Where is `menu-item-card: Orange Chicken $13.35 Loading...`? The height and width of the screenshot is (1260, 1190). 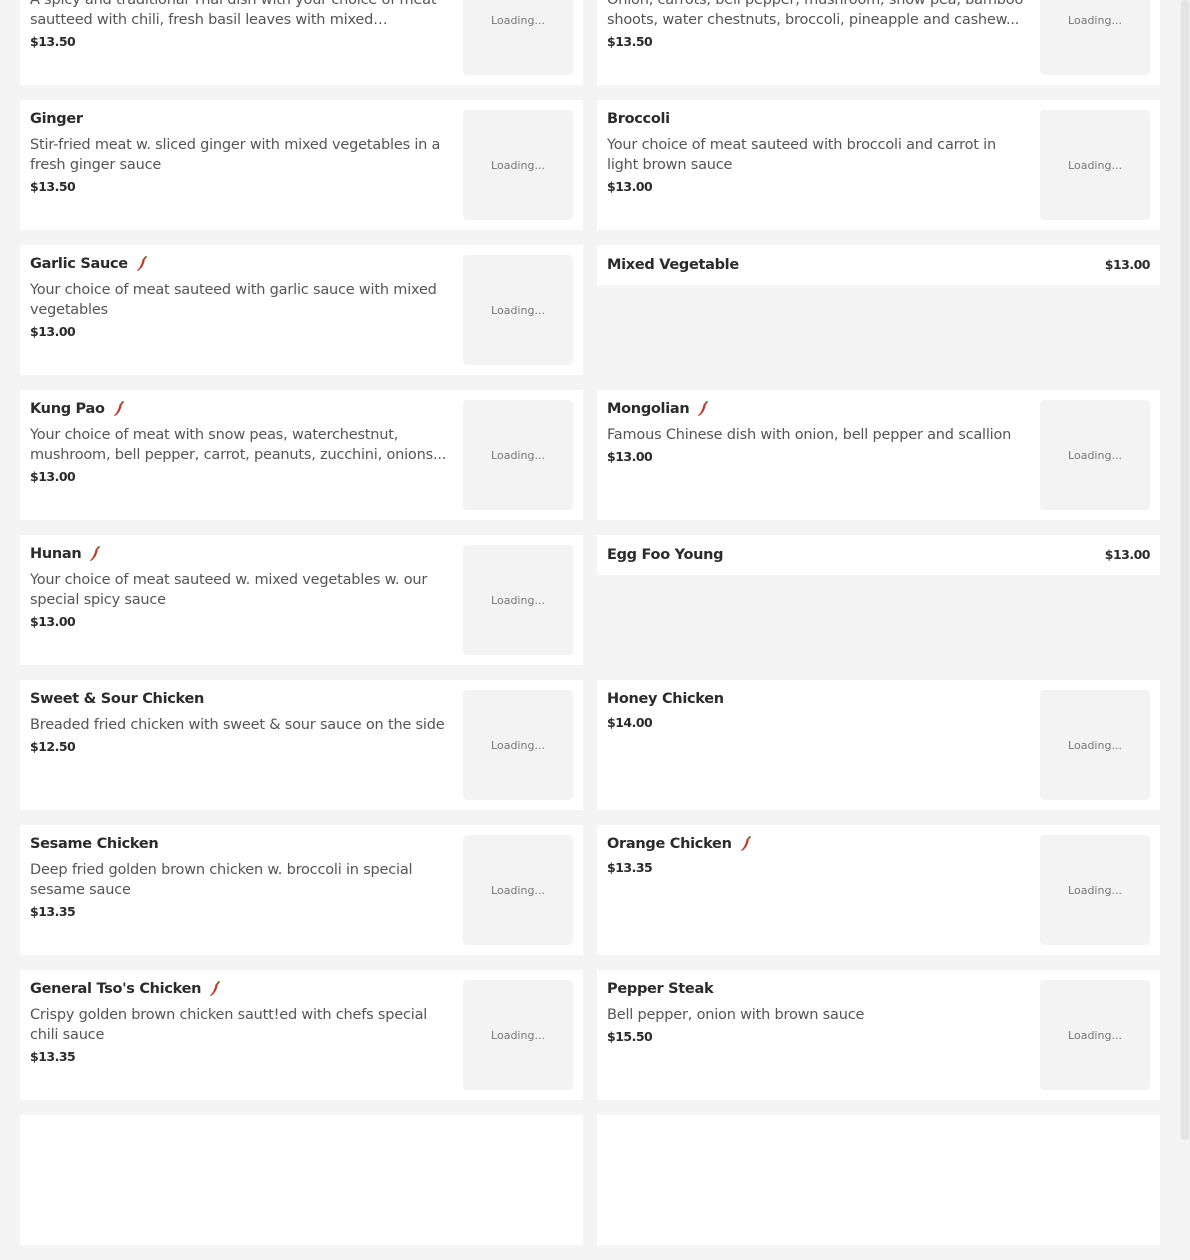 menu-item-card: Orange Chicken $13.35 Loading... is located at coordinates (878, 890).